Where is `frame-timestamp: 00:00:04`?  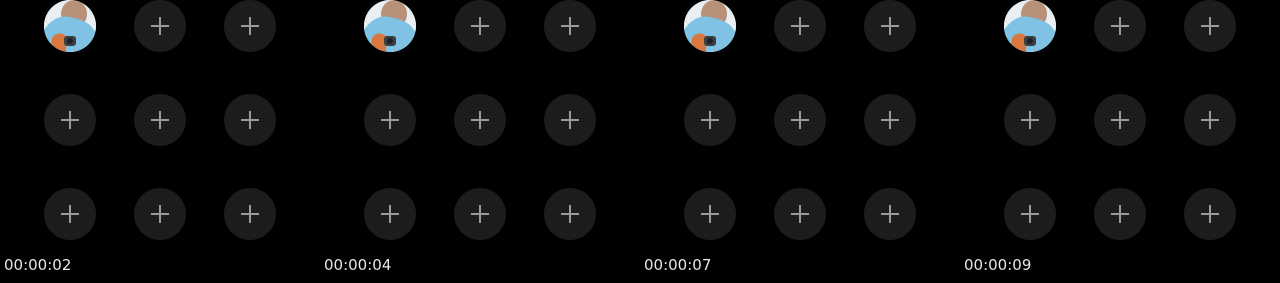
frame-timestamp: 00:00:04 is located at coordinates (358, 265).